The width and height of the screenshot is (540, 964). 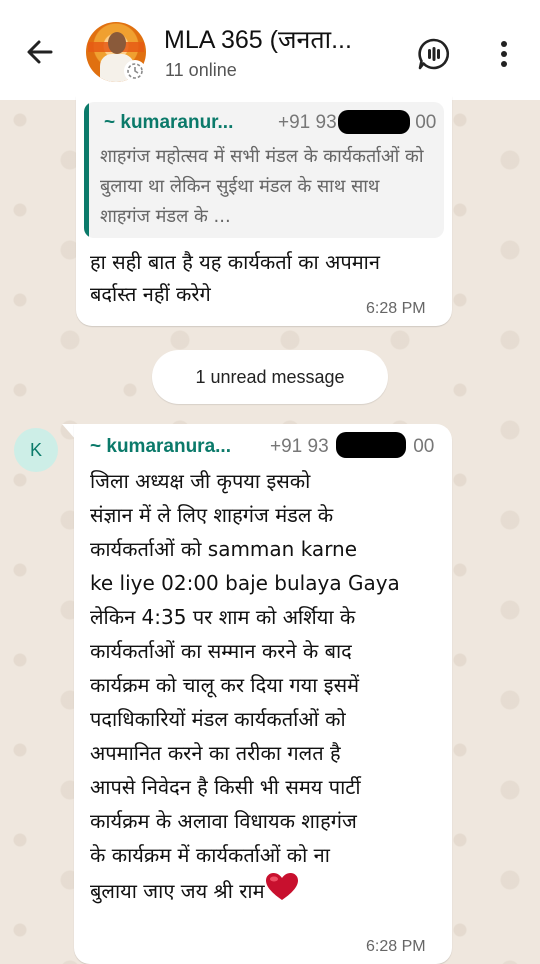 I want to click on more-options-button, so click(x=504, y=54).